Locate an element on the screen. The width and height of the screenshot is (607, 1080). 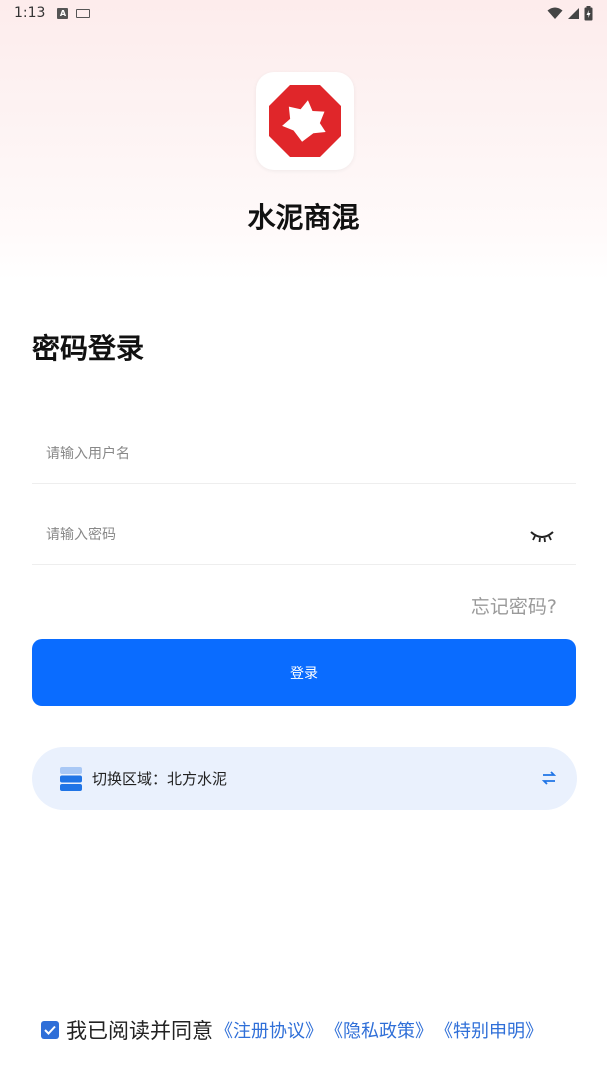
status-time: 1:13 is located at coordinates (30, 13).